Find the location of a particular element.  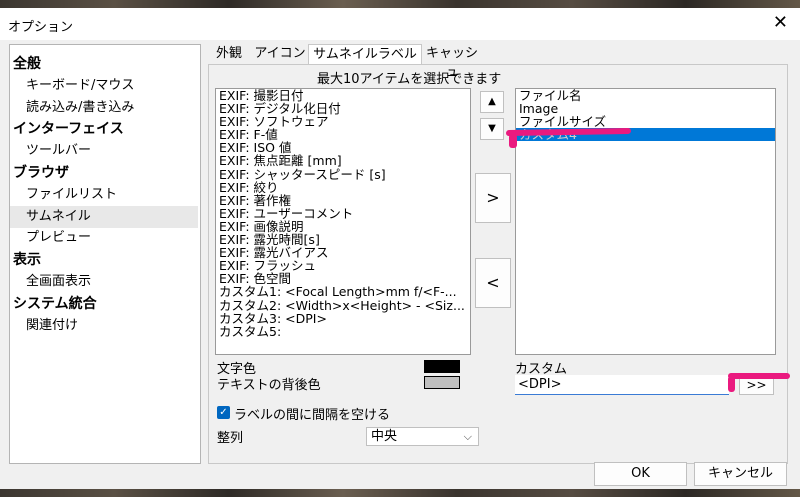

align-label: 整列 is located at coordinates (230, 438).